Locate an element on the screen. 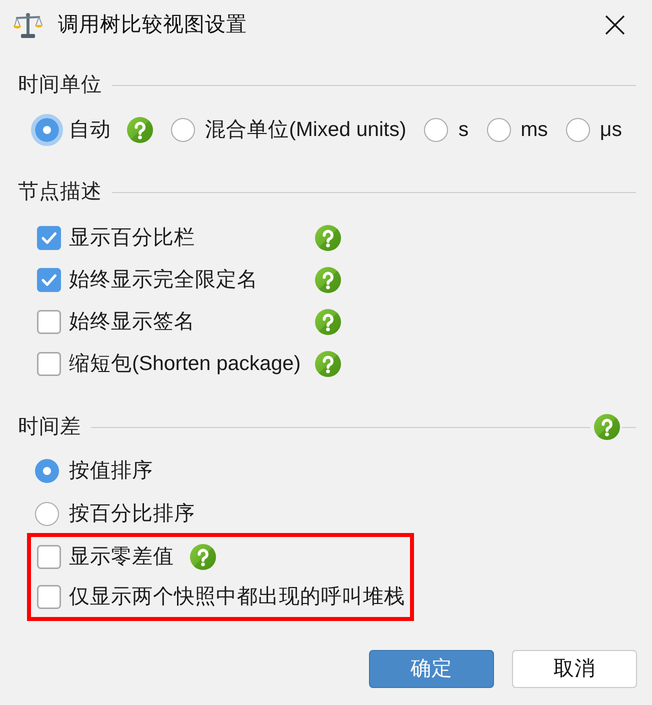 The image size is (652, 705). section-title: 节点描述 is located at coordinates (60, 192).